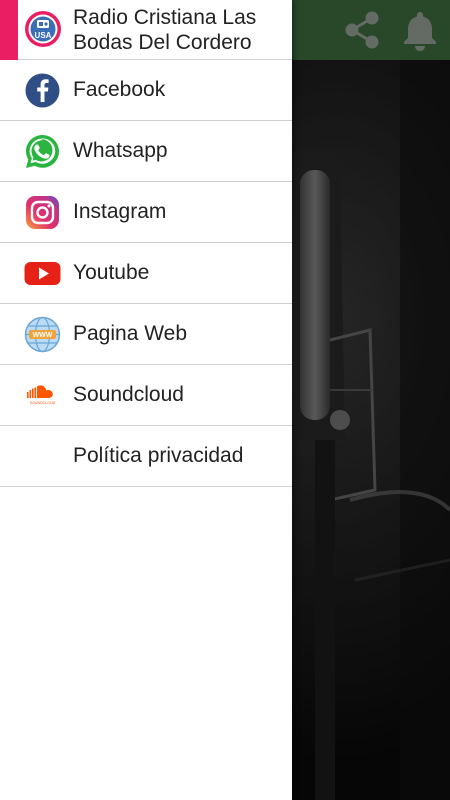 This screenshot has height=800, width=450. I want to click on menu-item-label: Política privacidad, so click(158, 455).